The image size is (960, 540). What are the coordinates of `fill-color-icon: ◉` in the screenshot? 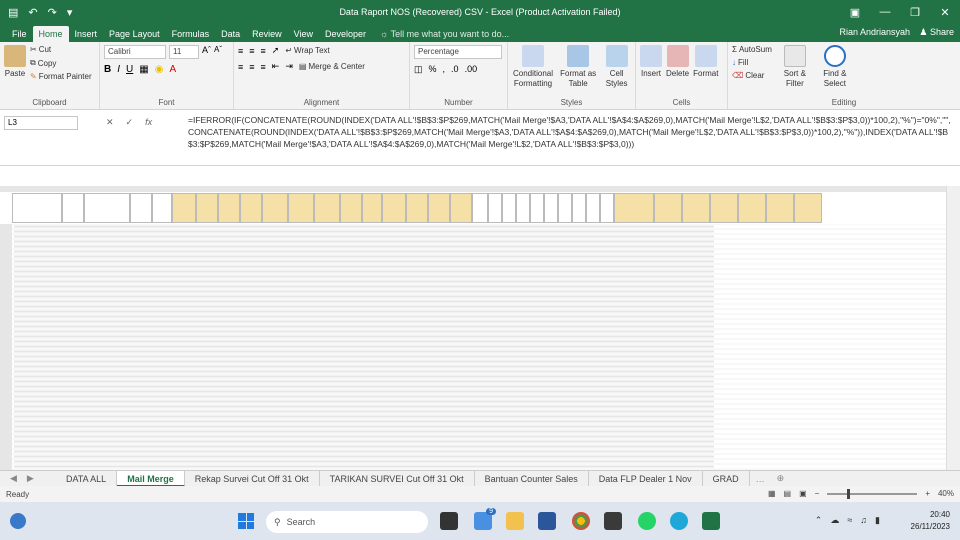 It's located at (159, 69).